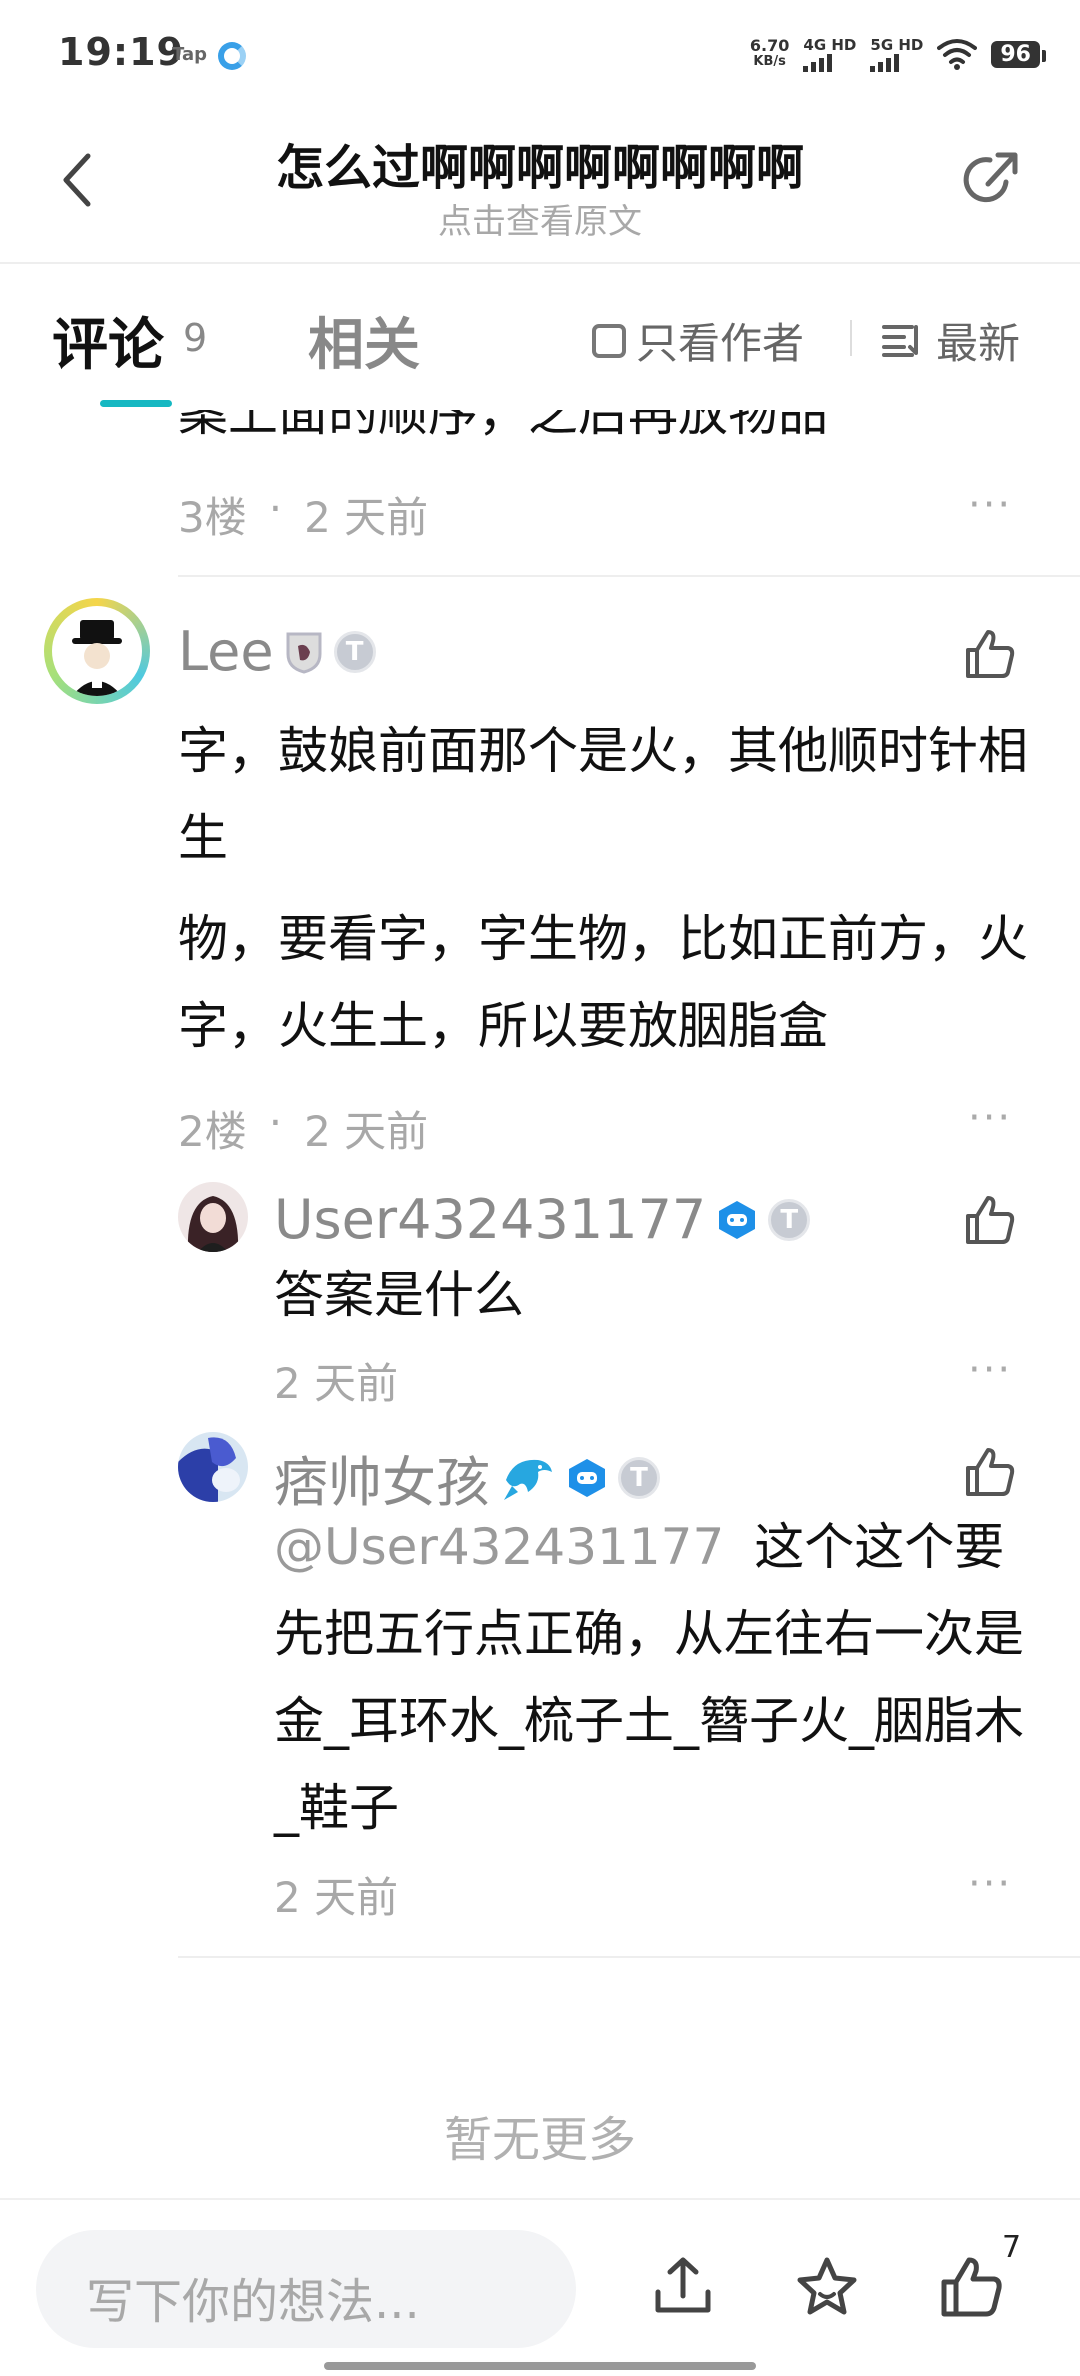  Describe the element at coordinates (212, 517) in the screenshot. I see `floor-number: 3楼` at that location.